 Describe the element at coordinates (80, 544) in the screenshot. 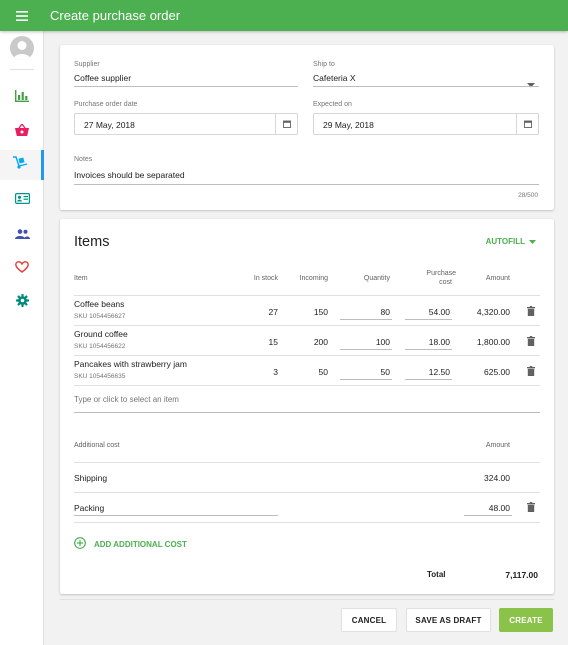

I see `add-circle-icon` at that location.